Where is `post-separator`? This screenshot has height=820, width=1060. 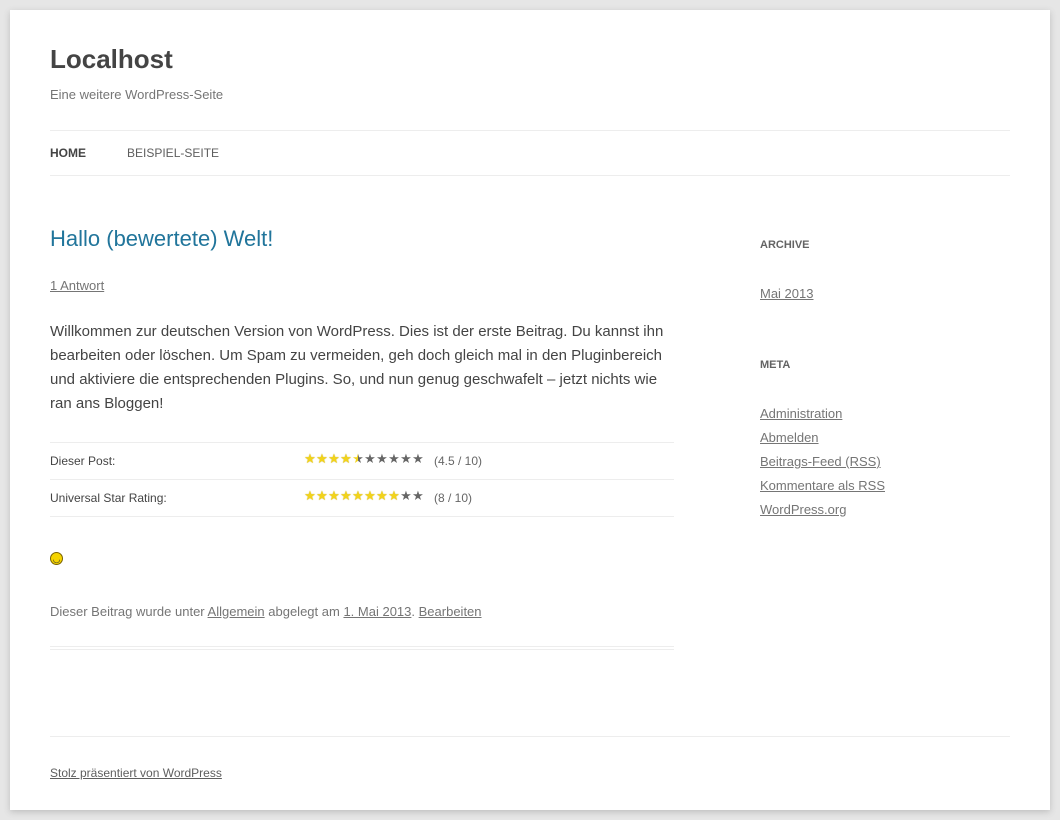
post-separator is located at coordinates (362, 648).